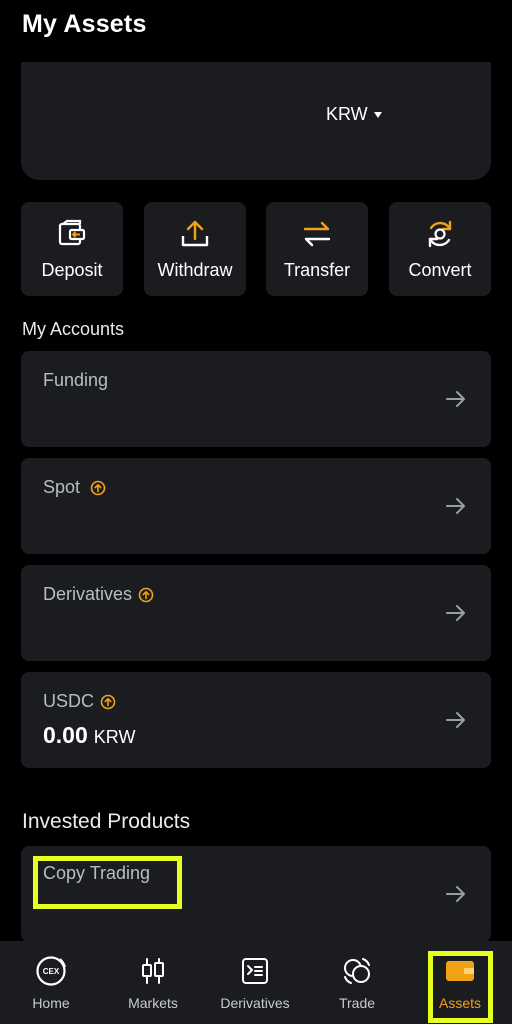  I want to click on transfer-button: Transfer, so click(317, 249).